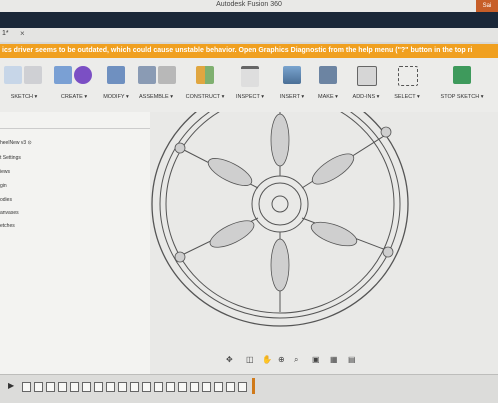 The height and width of the screenshot is (403, 498). Describe the element at coordinates (7, 226) in the screenshot. I see `browser-item: etches` at that location.